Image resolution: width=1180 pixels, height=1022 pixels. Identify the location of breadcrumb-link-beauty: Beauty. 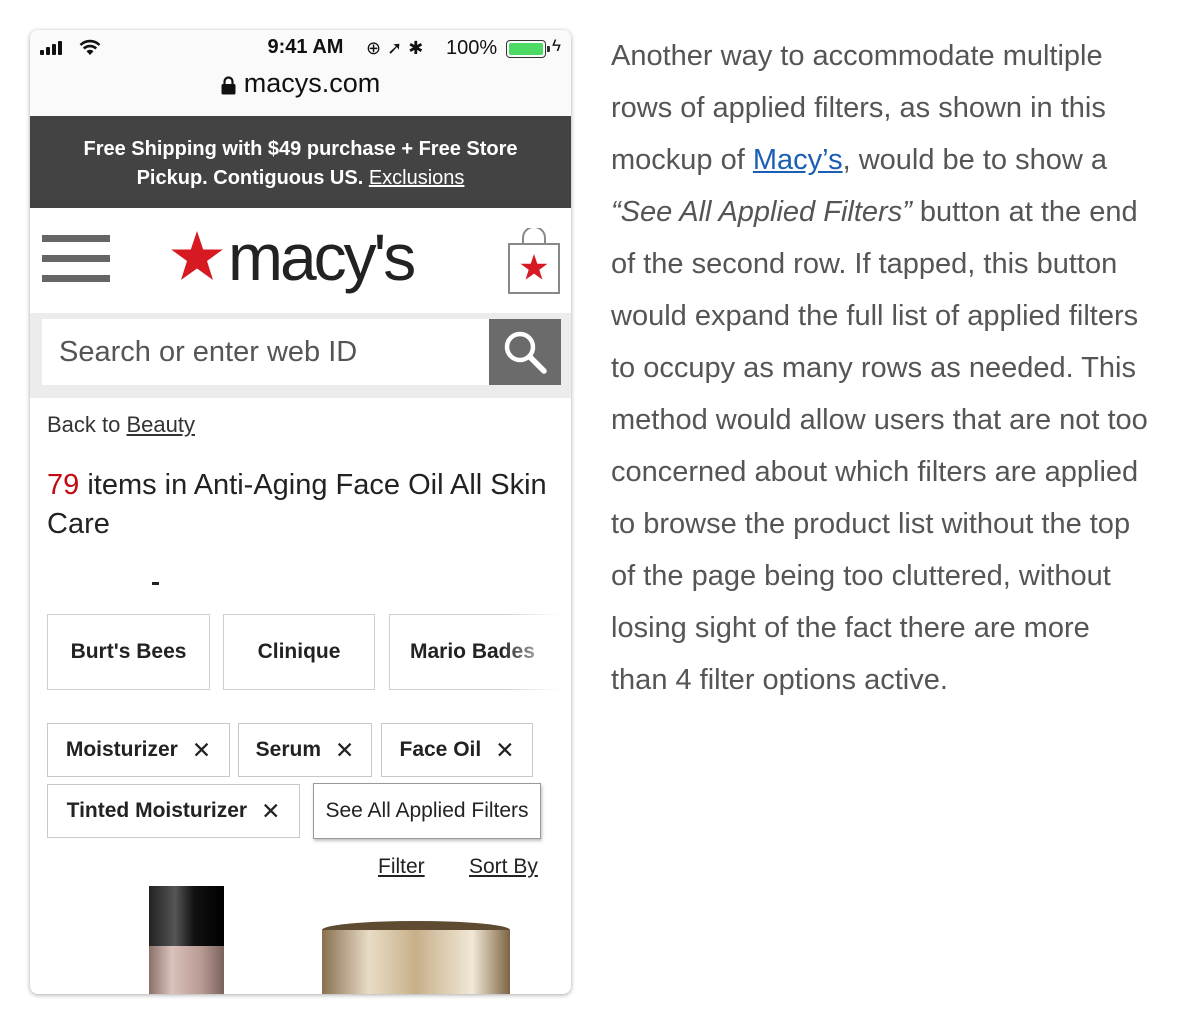
(161, 424).